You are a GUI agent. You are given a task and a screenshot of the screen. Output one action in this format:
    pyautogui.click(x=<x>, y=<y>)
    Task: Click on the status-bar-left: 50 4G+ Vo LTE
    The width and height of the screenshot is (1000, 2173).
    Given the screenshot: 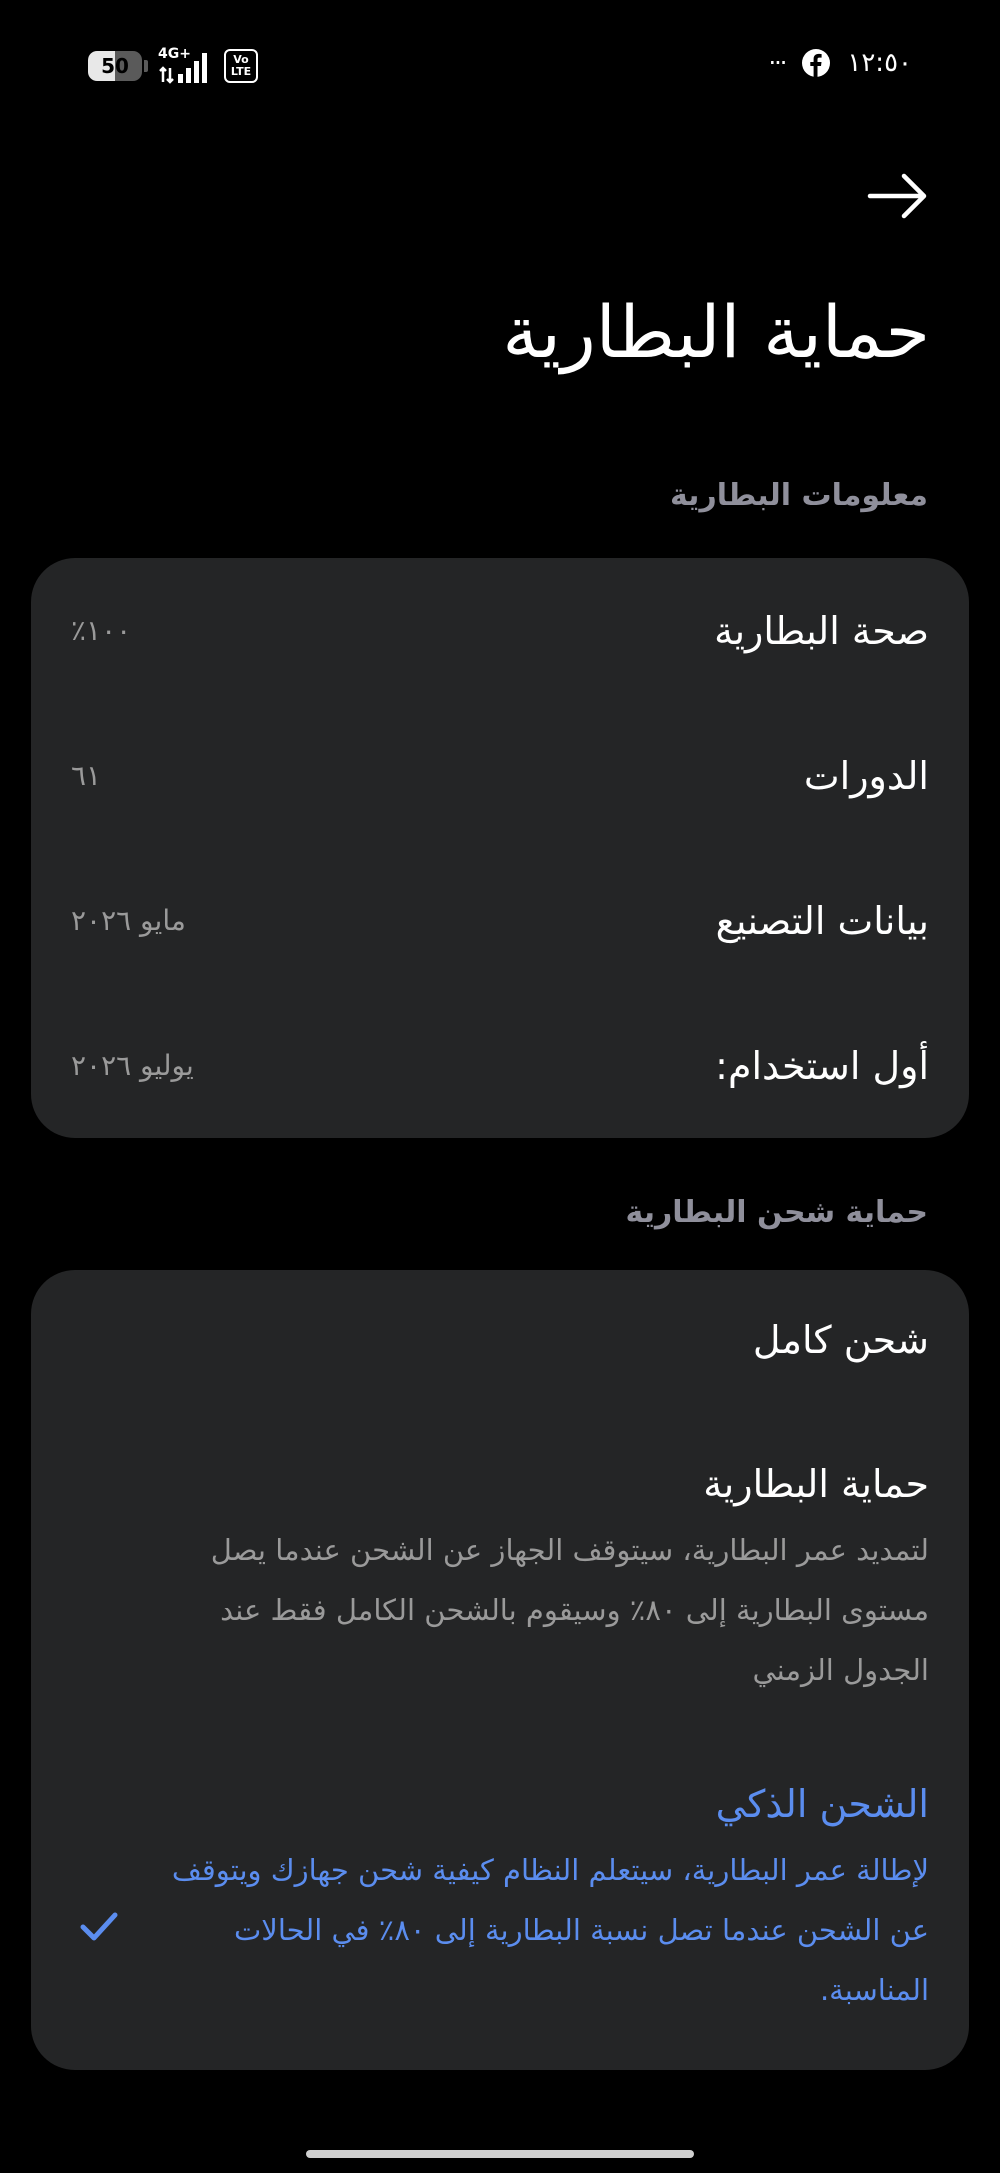 What is the action you would take?
    pyautogui.click(x=173, y=65)
    